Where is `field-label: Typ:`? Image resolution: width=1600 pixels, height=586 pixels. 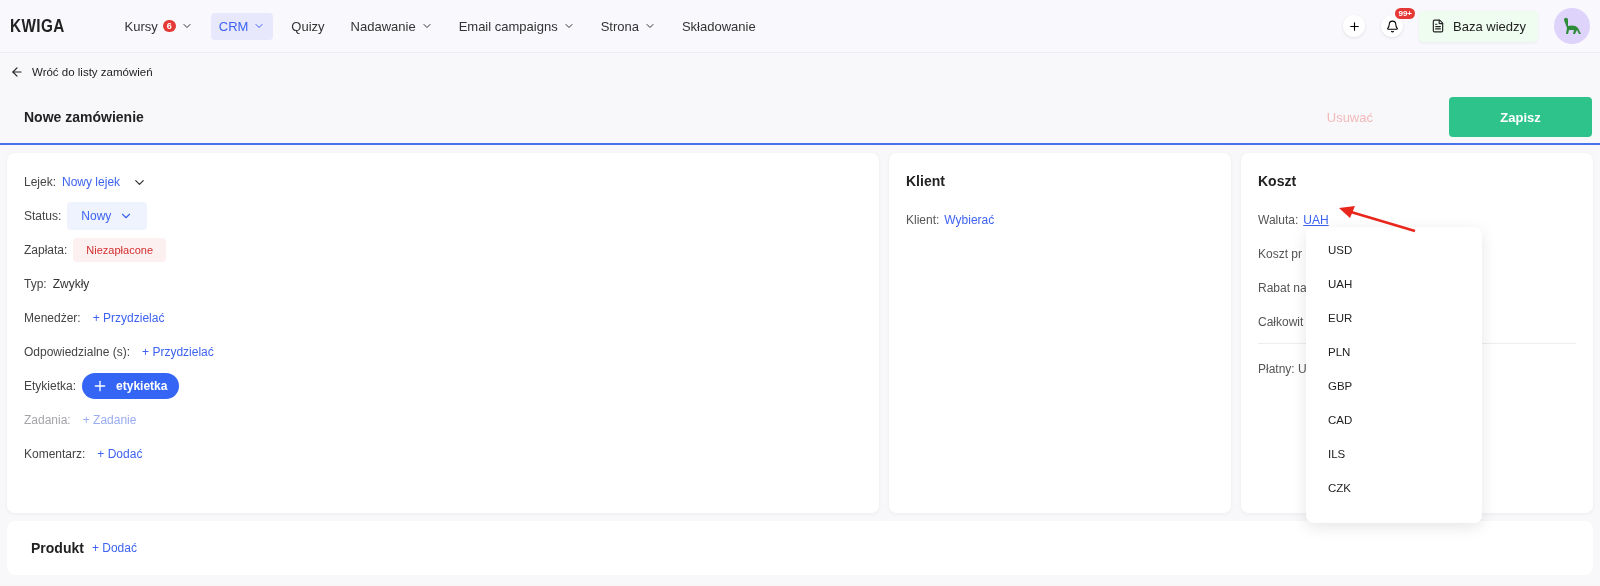 field-label: Typ: is located at coordinates (35, 284).